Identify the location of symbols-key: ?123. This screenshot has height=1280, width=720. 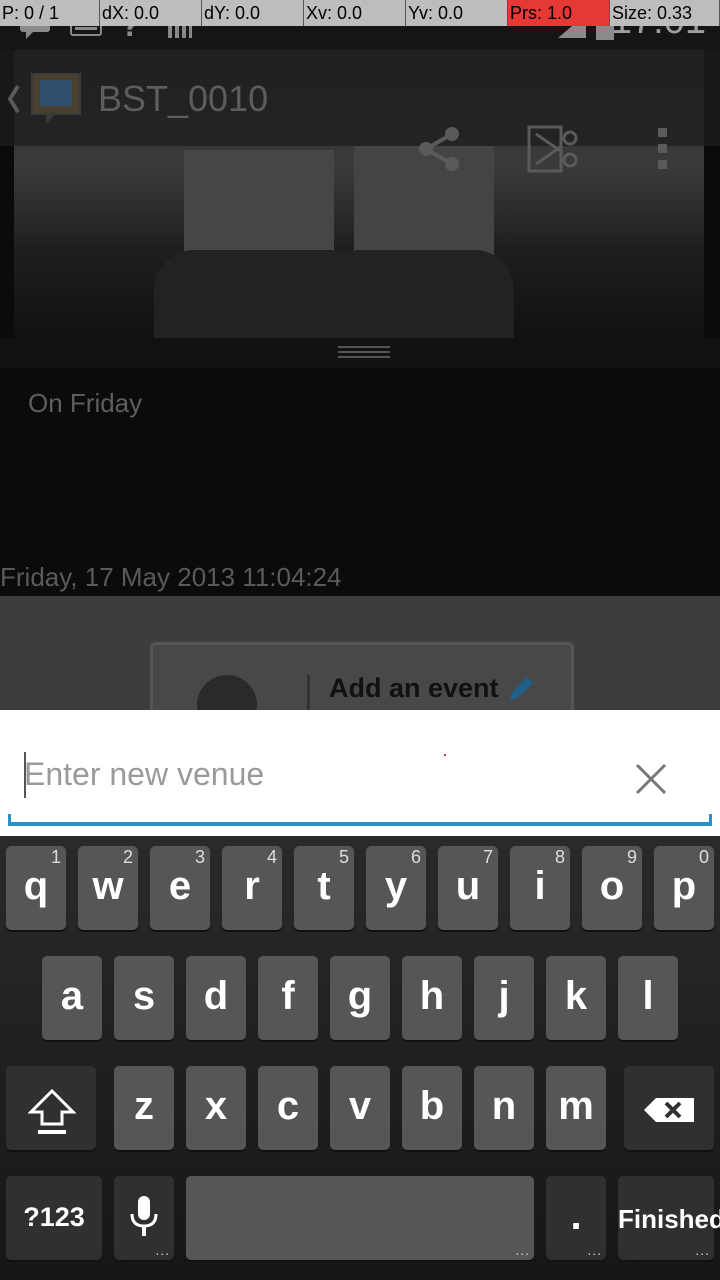
(54, 1218).